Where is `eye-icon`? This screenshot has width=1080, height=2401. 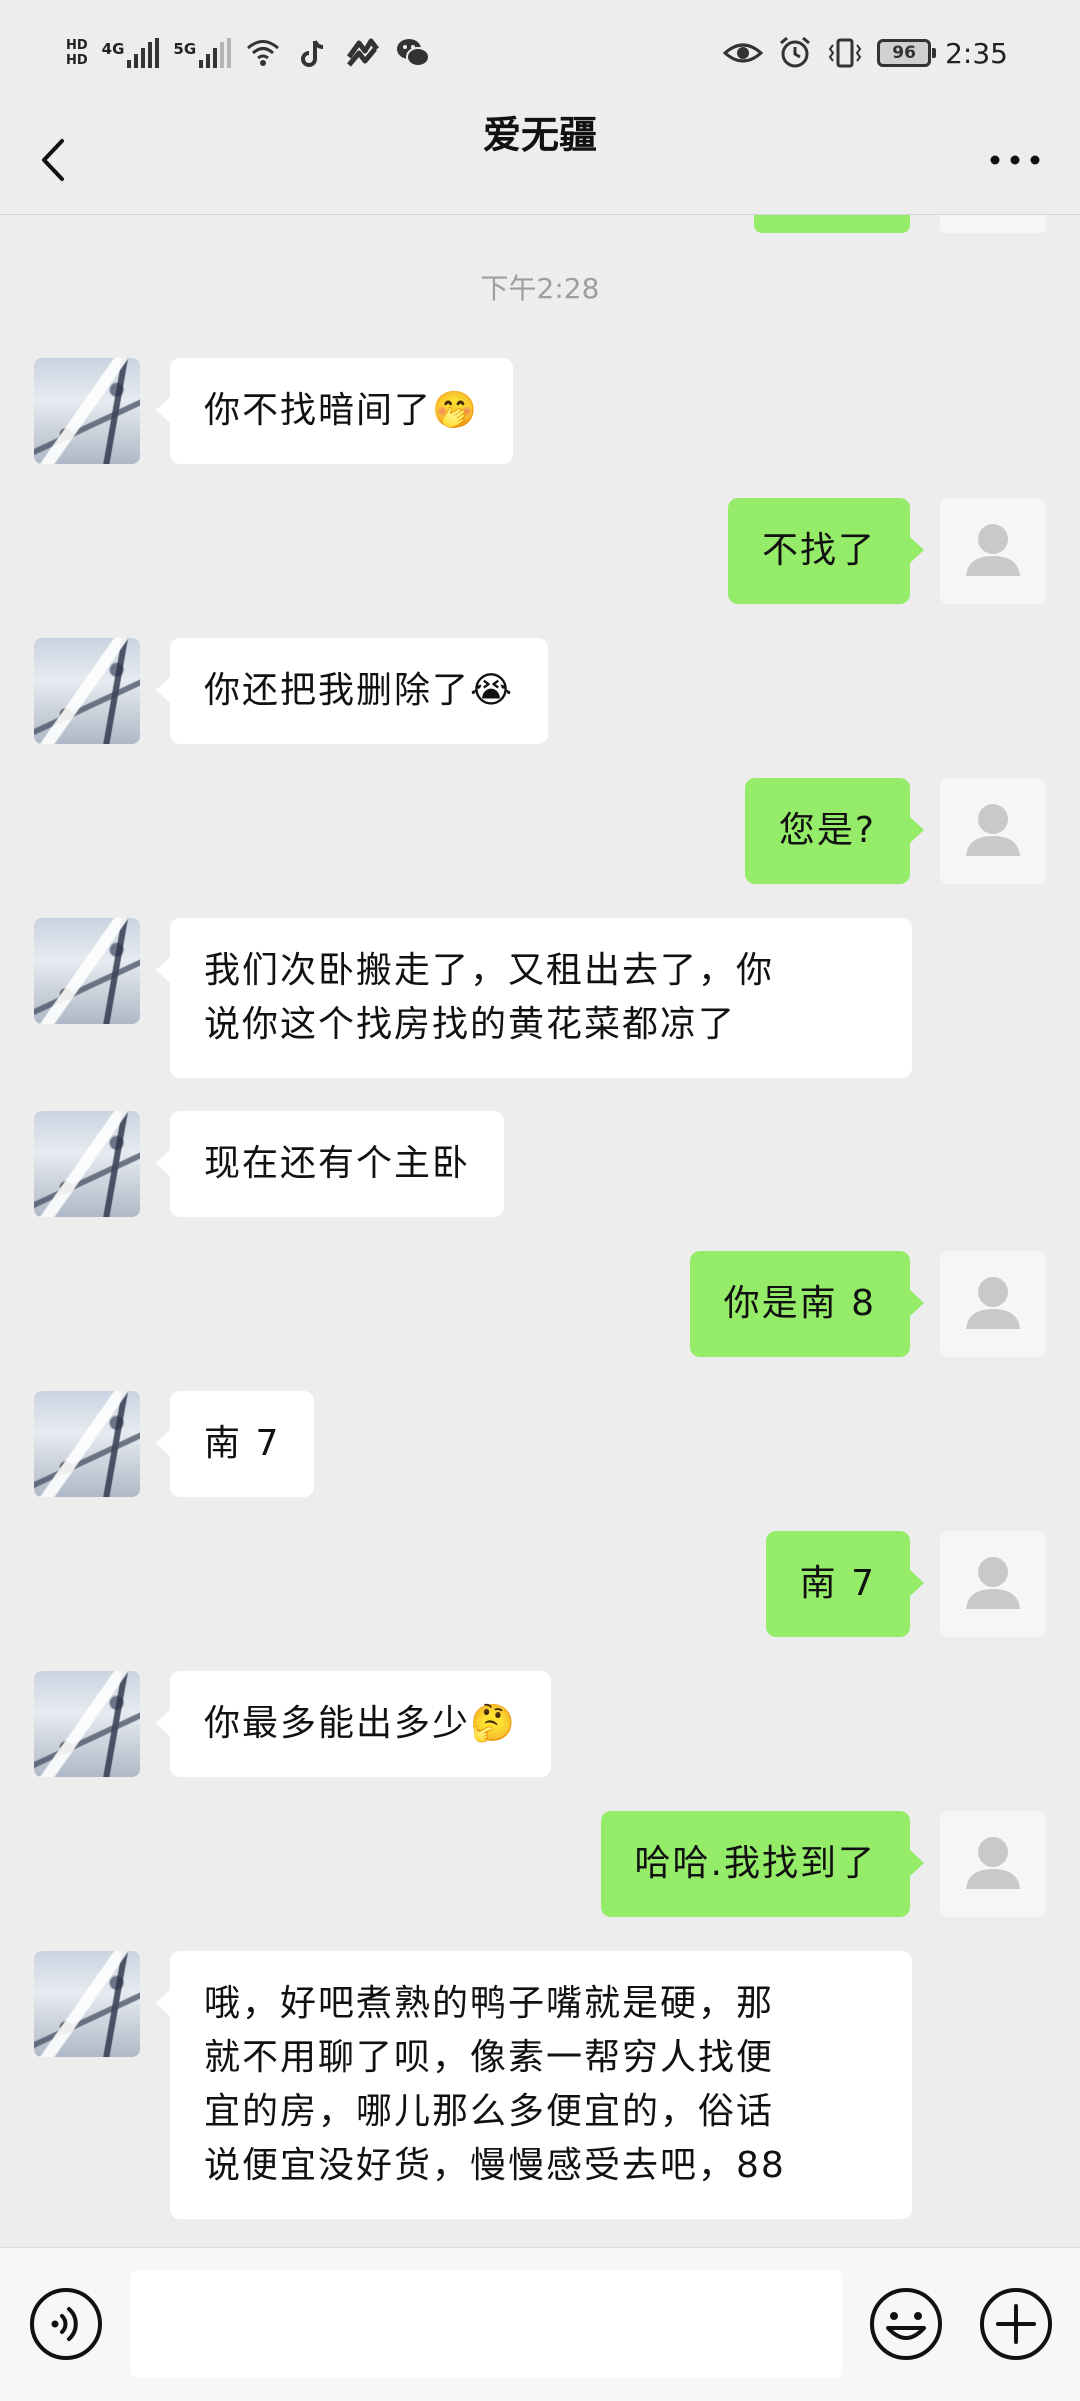
eye-icon is located at coordinates (743, 53).